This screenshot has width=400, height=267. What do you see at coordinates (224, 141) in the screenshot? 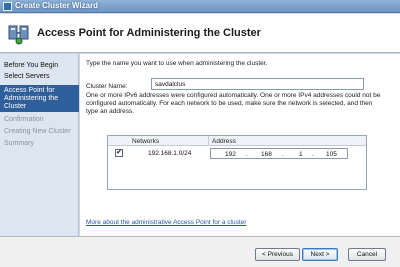
I see `column-header-address: Address` at bounding box center [224, 141].